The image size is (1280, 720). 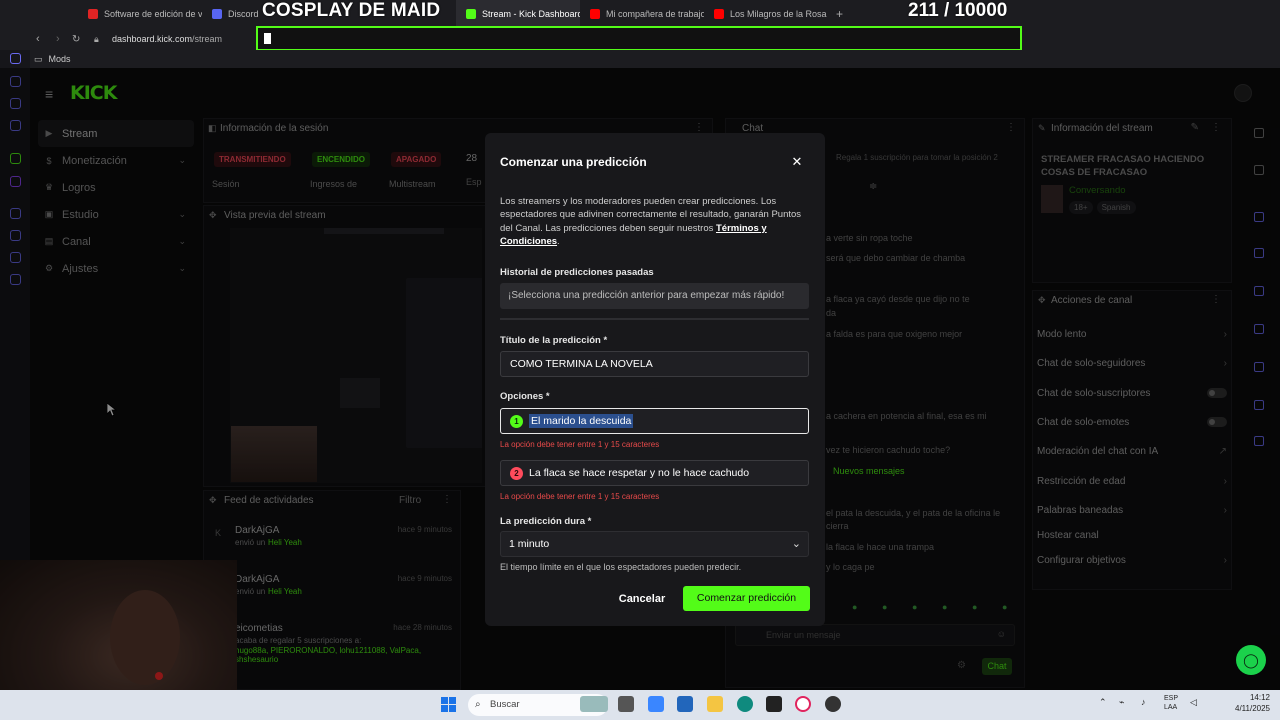 What do you see at coordinates (1143, 702) in the screenshot?
I see `mic-icon: ♪` at bounding box center [1143, 702].